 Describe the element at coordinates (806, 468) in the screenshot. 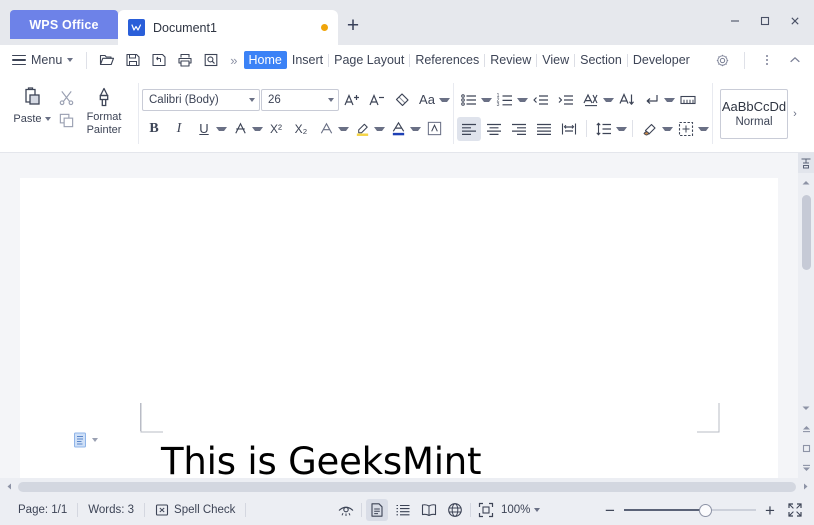

I see `next-page-button` at that location.